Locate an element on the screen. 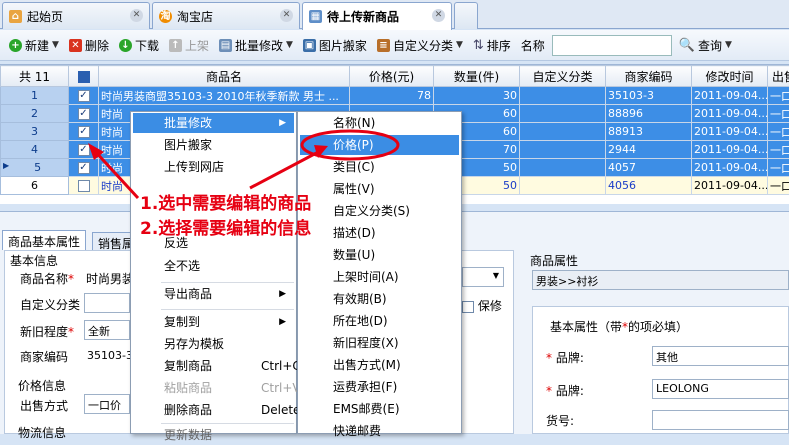 The width and height of the screenshot is (789, 445). col-custom-cat: 自定义分类 is located at coordinates (563, 76).